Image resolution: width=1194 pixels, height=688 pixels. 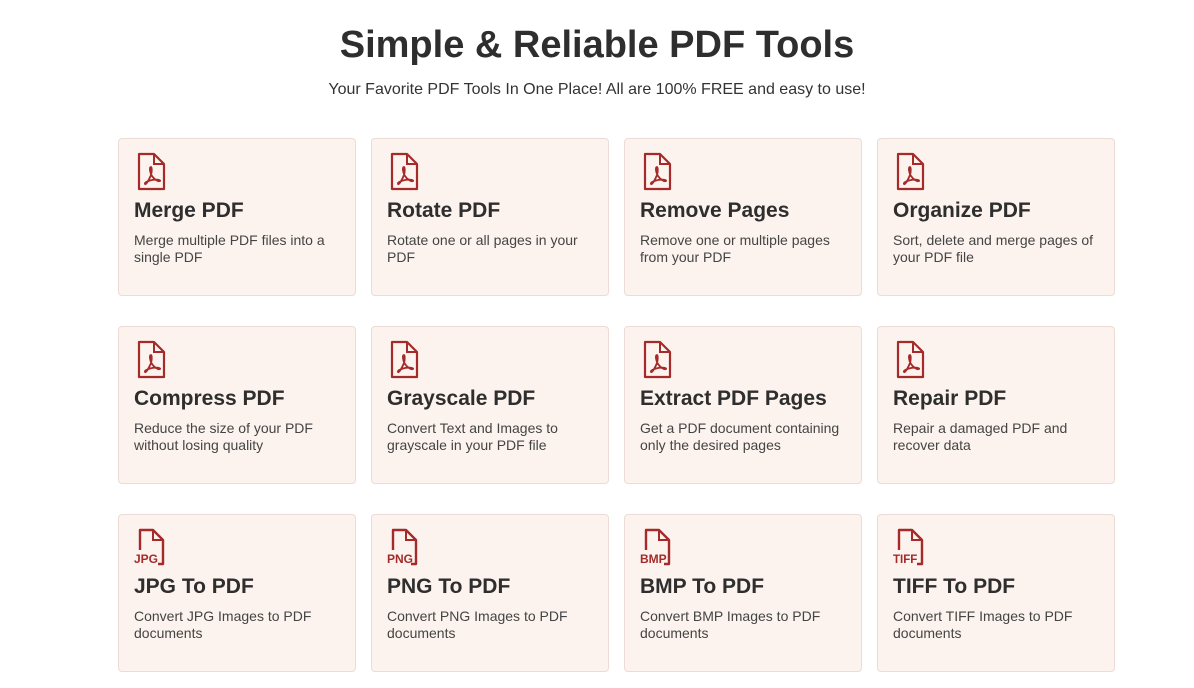 I want to click on card-title: Remove Pages, so click(x=715, y=210).